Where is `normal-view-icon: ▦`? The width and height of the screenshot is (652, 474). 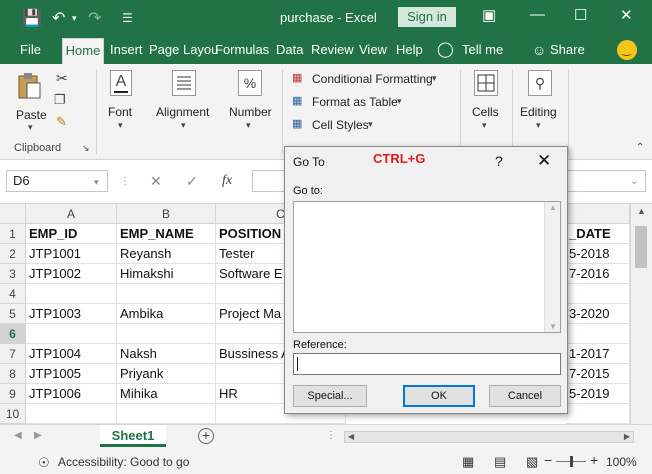 normal-view-icon: ▦ is located at coordinates (468, 462).